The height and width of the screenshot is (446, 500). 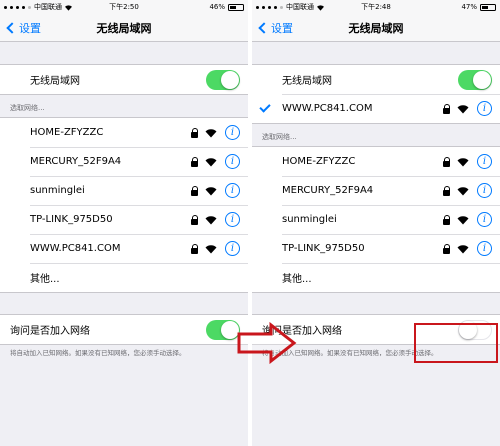 I want to click on ask-join-row: 询问是否加入网络, so click(x=124, y=329).